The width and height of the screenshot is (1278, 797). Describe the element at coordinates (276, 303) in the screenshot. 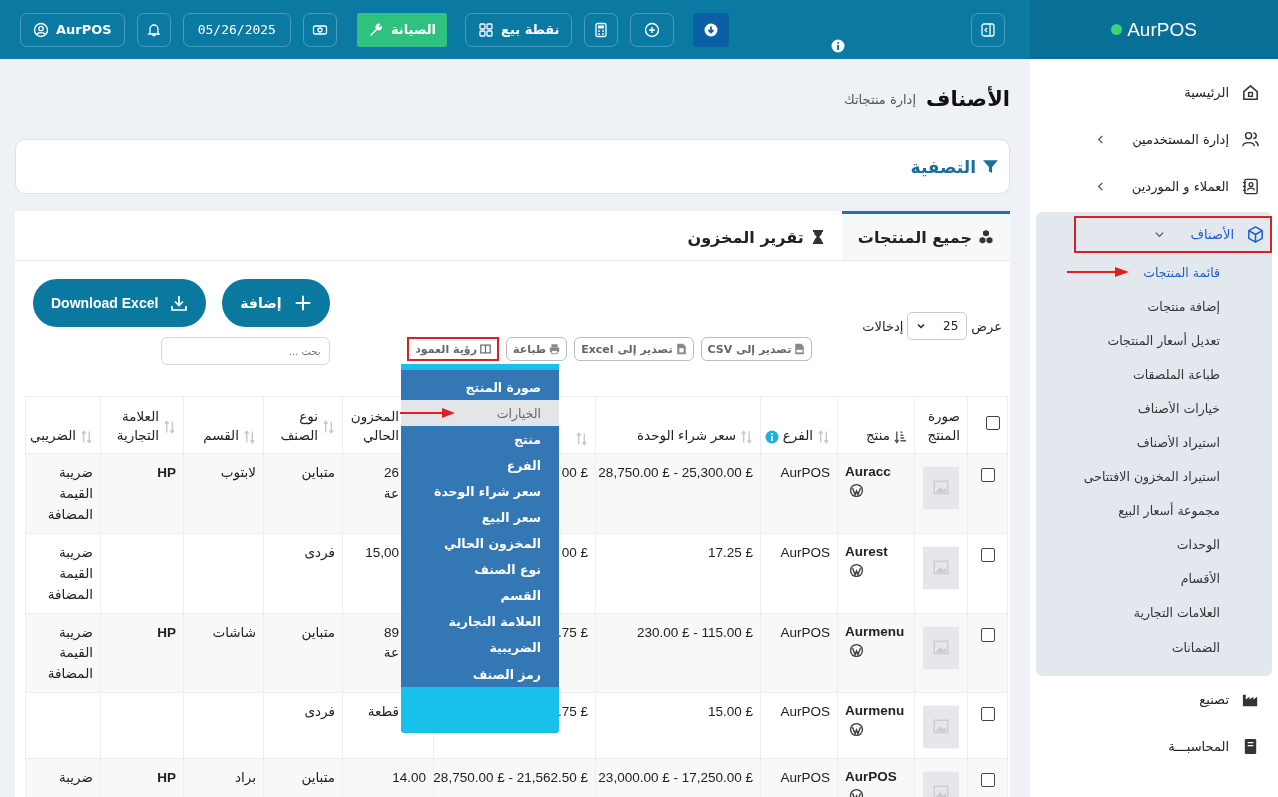

I see `add-product-button: إضافة` at that location.